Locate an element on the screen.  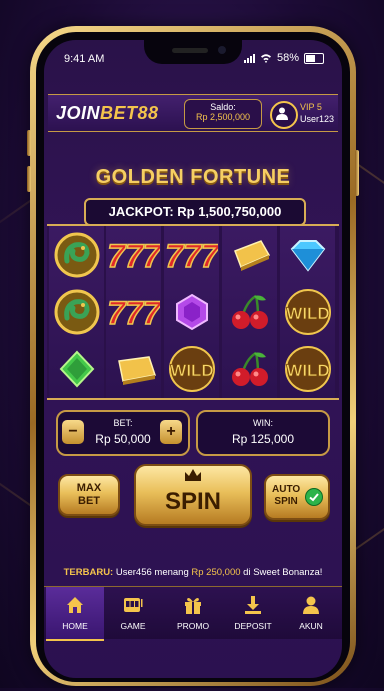
reel-3: 777 WILD is located at coordinates (191, 312).